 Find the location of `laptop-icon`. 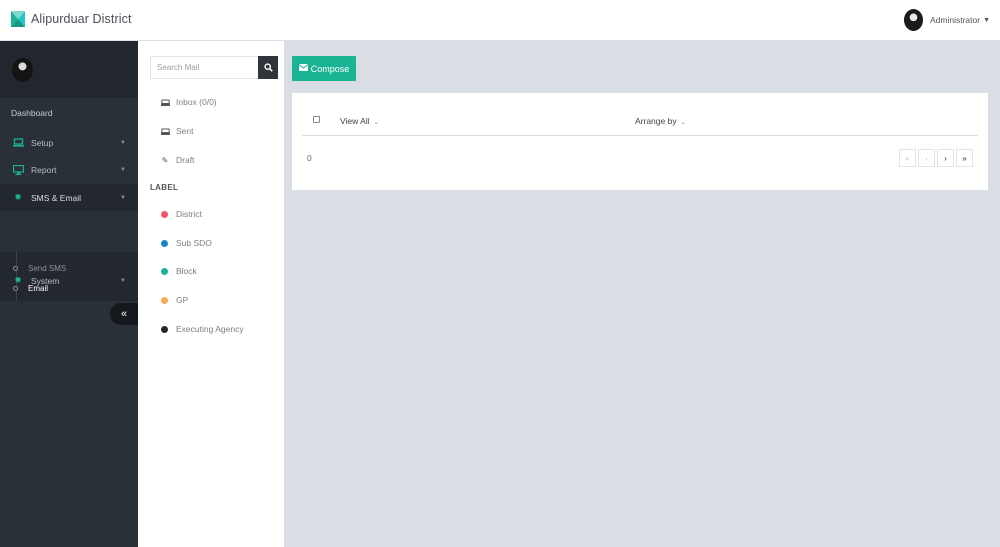

laptop-icon is located at coordinates (18, 142).